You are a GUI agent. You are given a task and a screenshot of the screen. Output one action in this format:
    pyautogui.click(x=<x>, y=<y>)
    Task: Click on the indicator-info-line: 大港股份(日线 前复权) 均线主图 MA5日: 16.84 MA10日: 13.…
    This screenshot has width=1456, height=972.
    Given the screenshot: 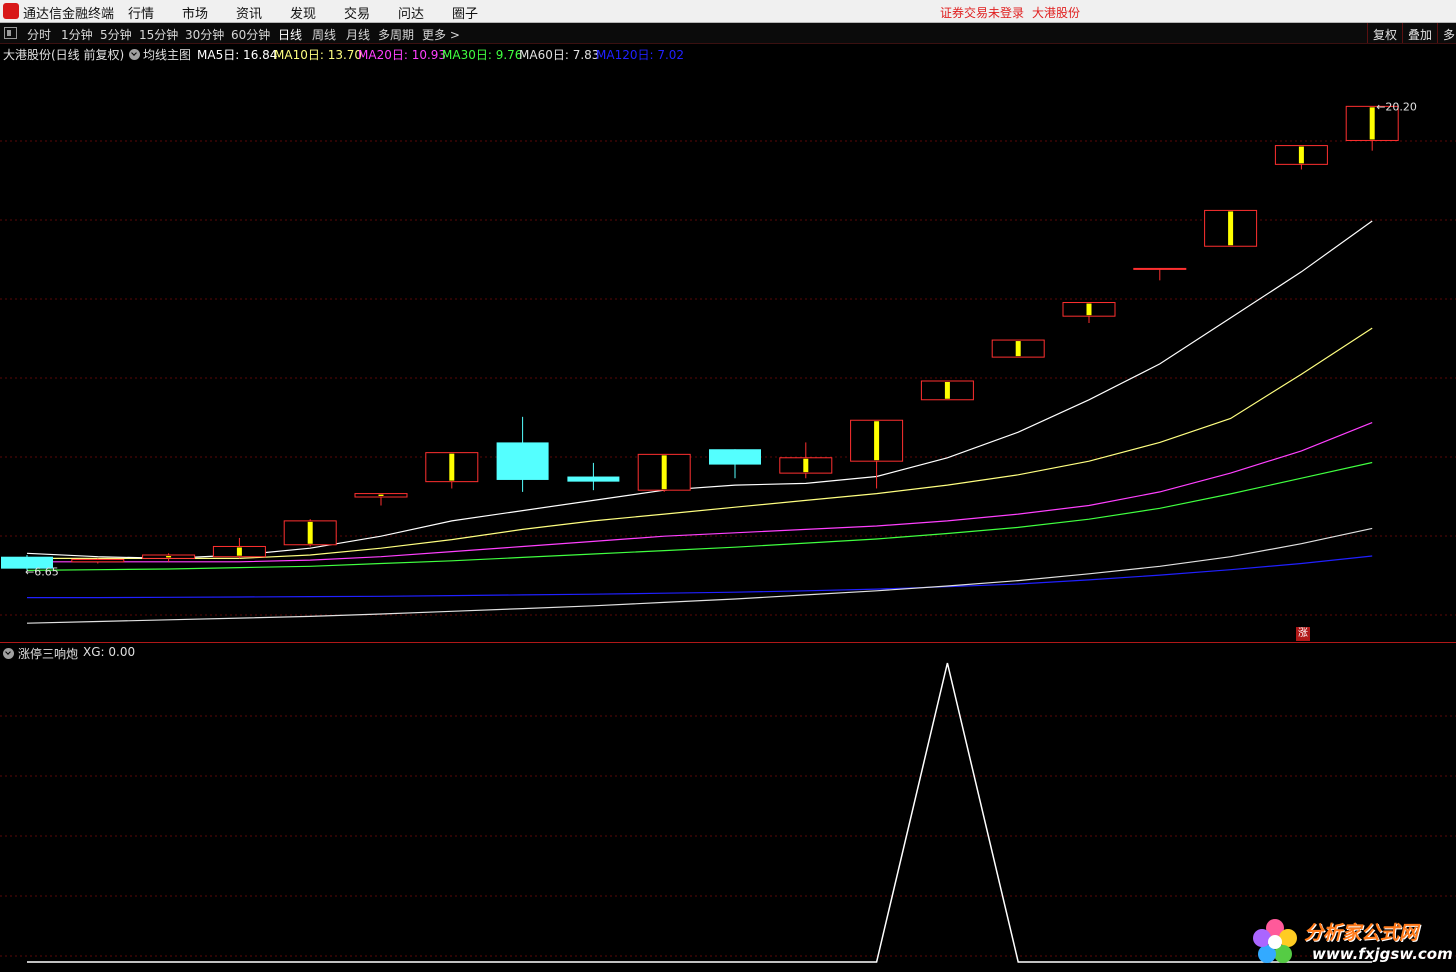 What is the action you would take?
    pyautogui.click(x=728, y=54)
    